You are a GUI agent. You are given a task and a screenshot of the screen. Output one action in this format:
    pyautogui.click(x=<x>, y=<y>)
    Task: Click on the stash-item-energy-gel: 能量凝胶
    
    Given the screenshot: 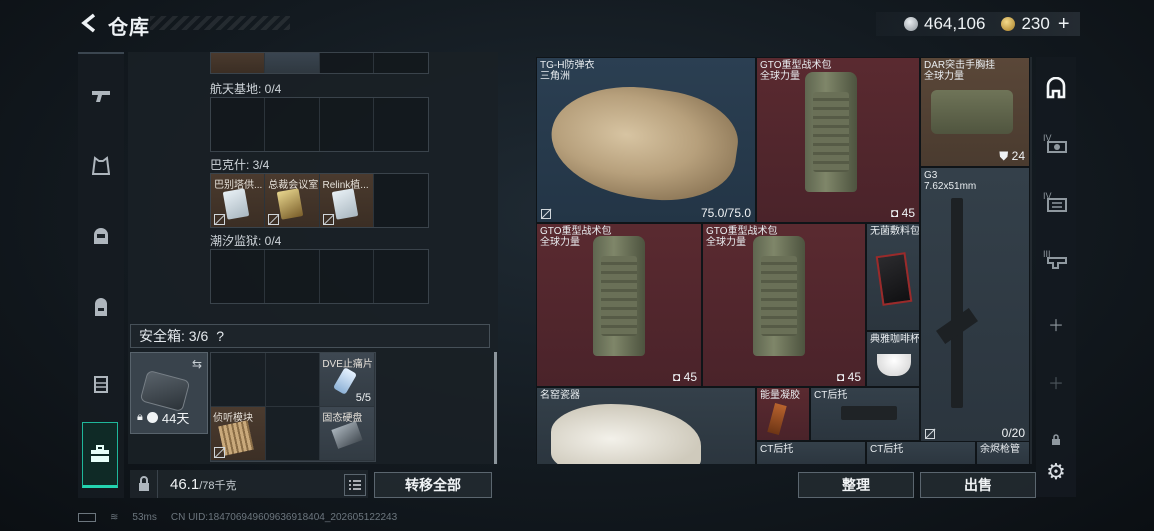 What is the action you would take?
    pyautogui.click(x=783, y=414)
    